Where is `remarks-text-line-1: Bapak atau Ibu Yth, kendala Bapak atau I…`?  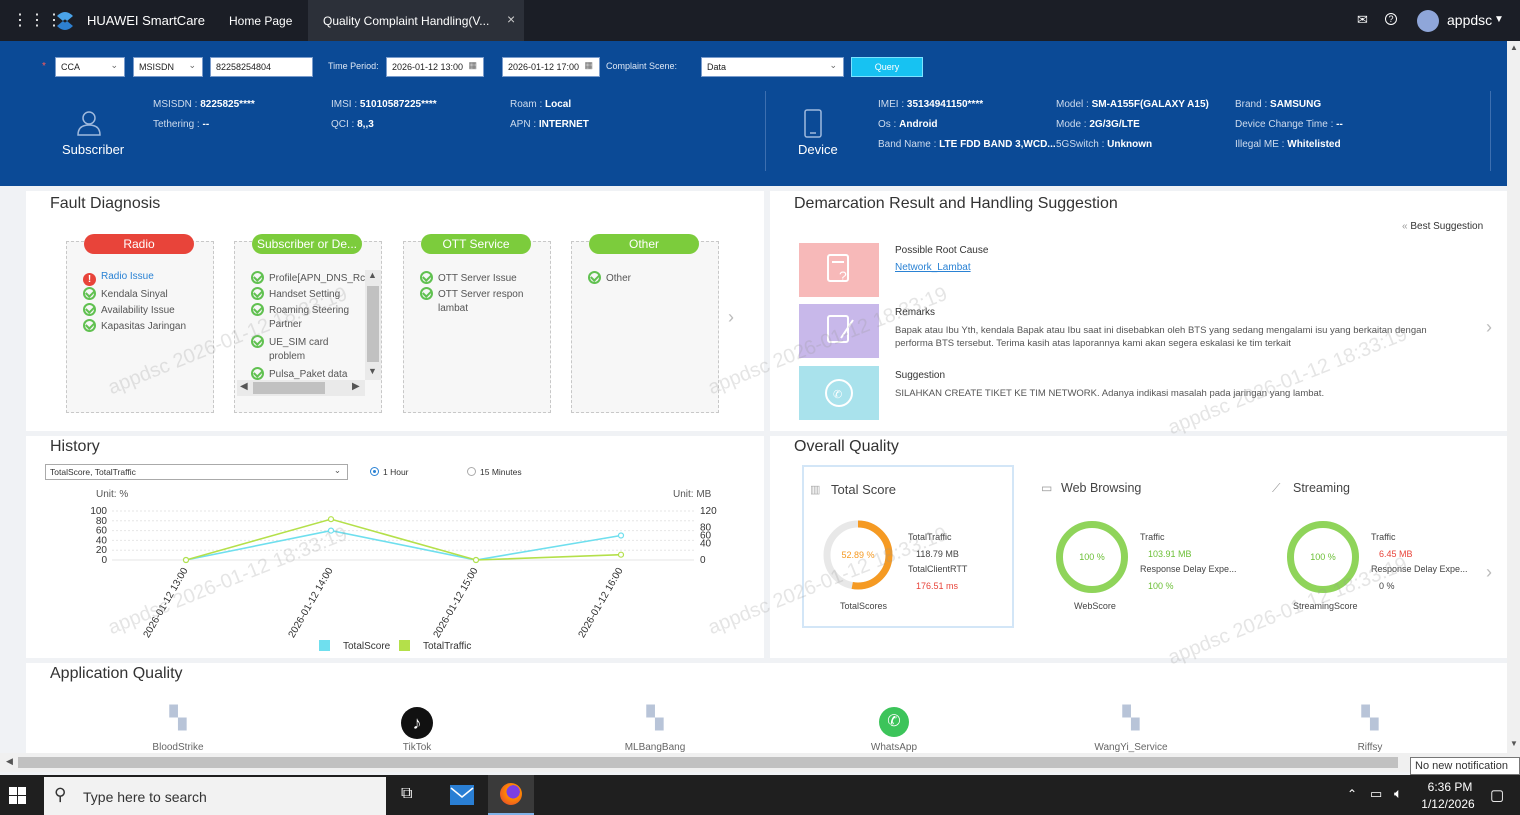 remarks-text-line-1: Bapak atau Ibu Yth, kendala Bapak atau I… is located at coordinates (1161, 330).